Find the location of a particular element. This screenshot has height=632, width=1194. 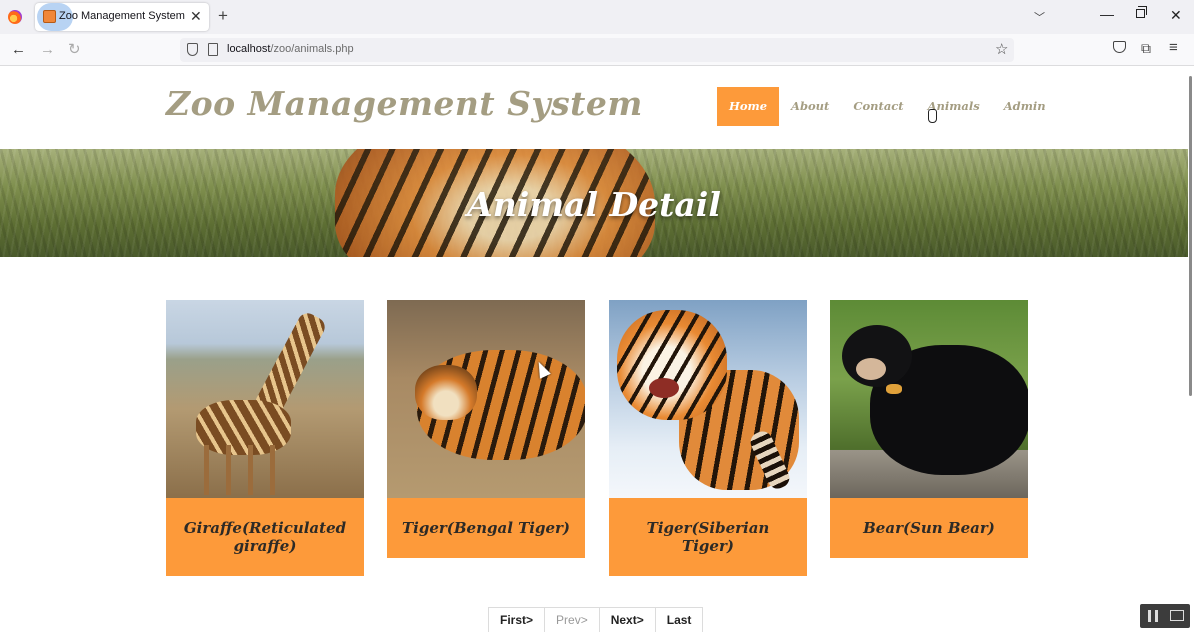

hero-title: Animal Detail is located at coordinates (594, 204).